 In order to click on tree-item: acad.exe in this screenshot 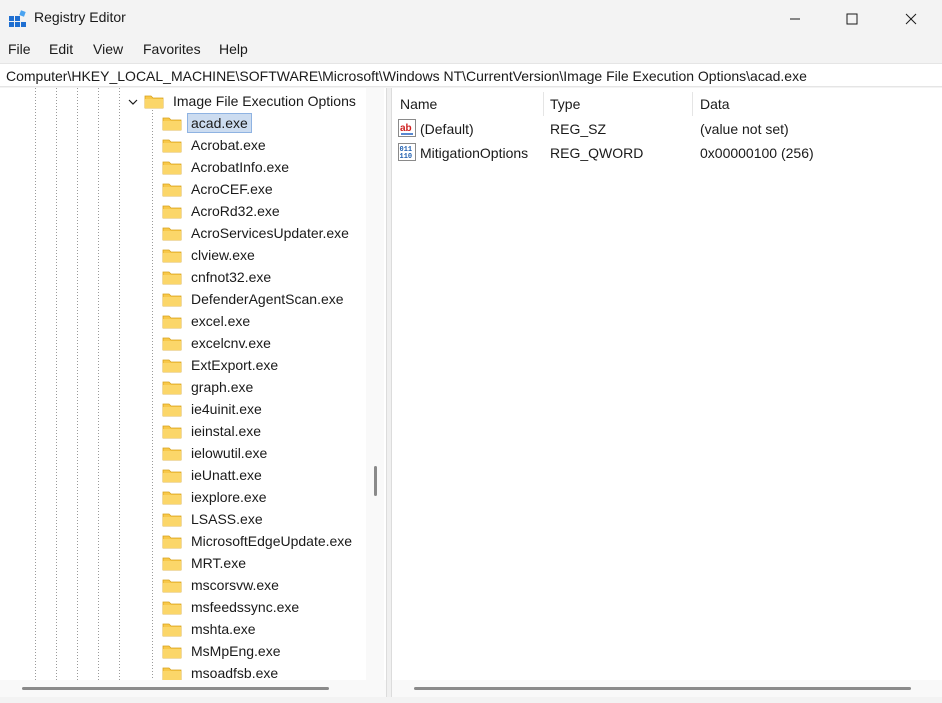, I will do `click(207, 123)`.